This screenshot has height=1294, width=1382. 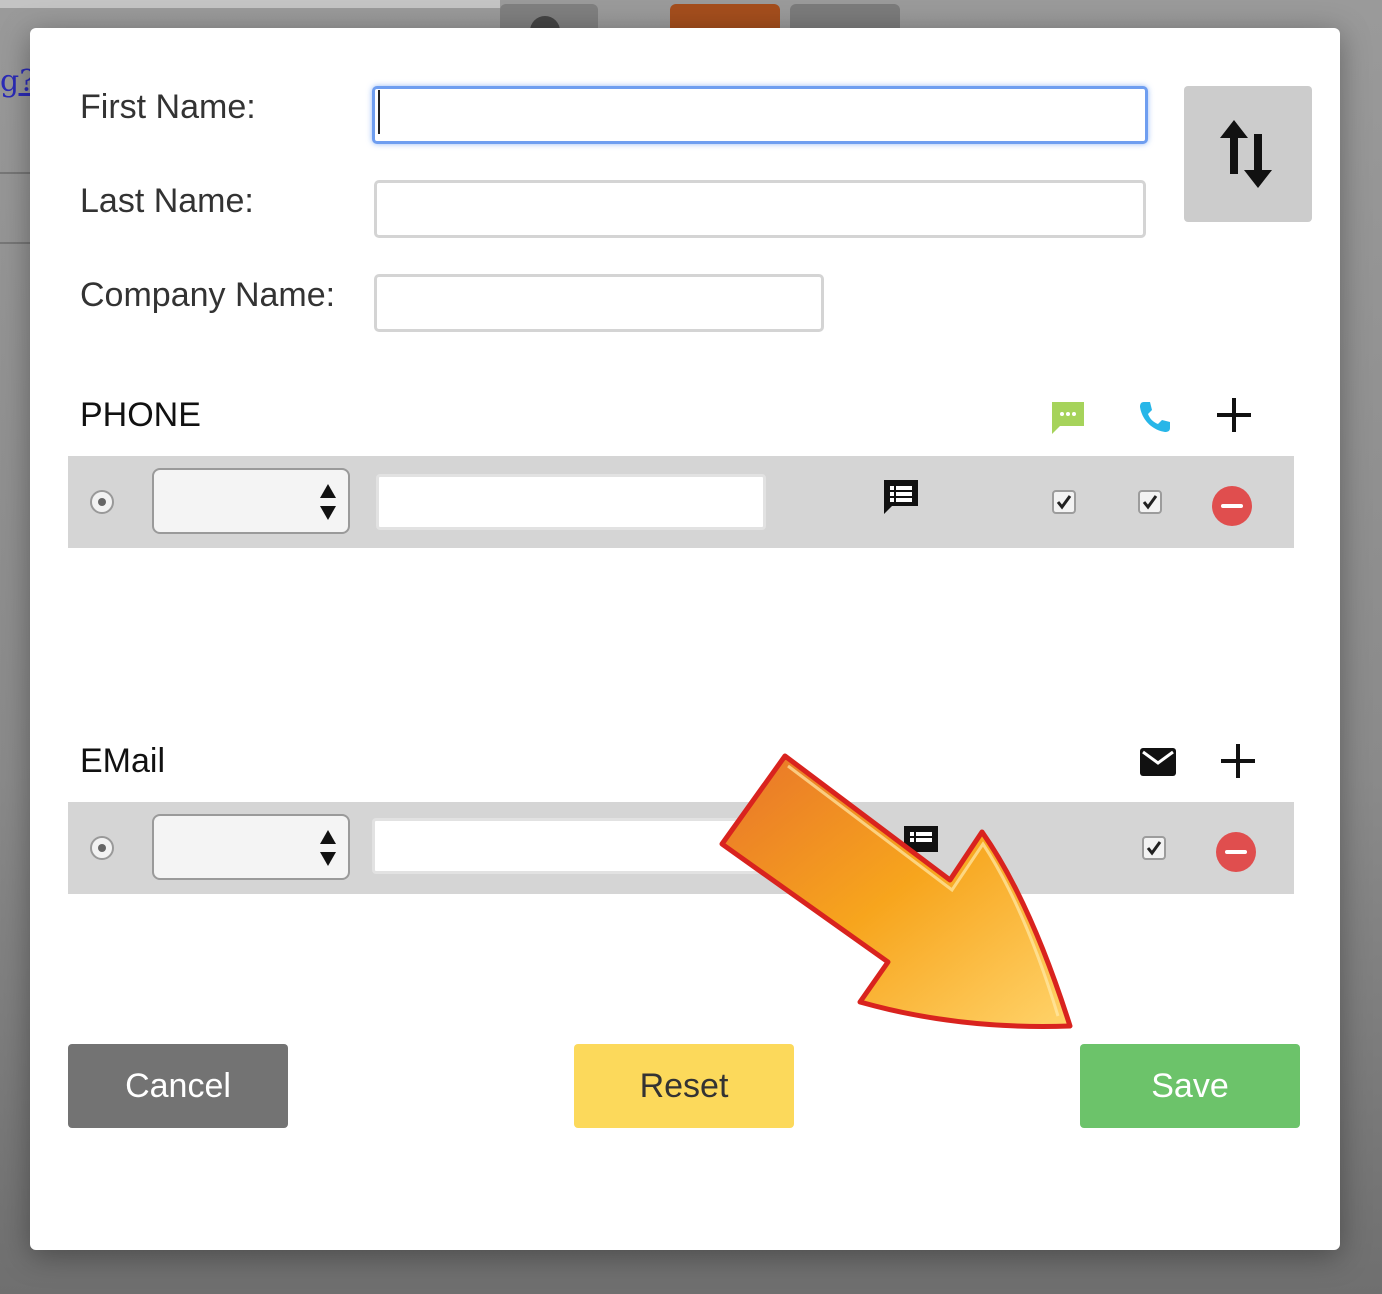 I want to click on first-name-label: First Name:, so click(x=168, y=107).